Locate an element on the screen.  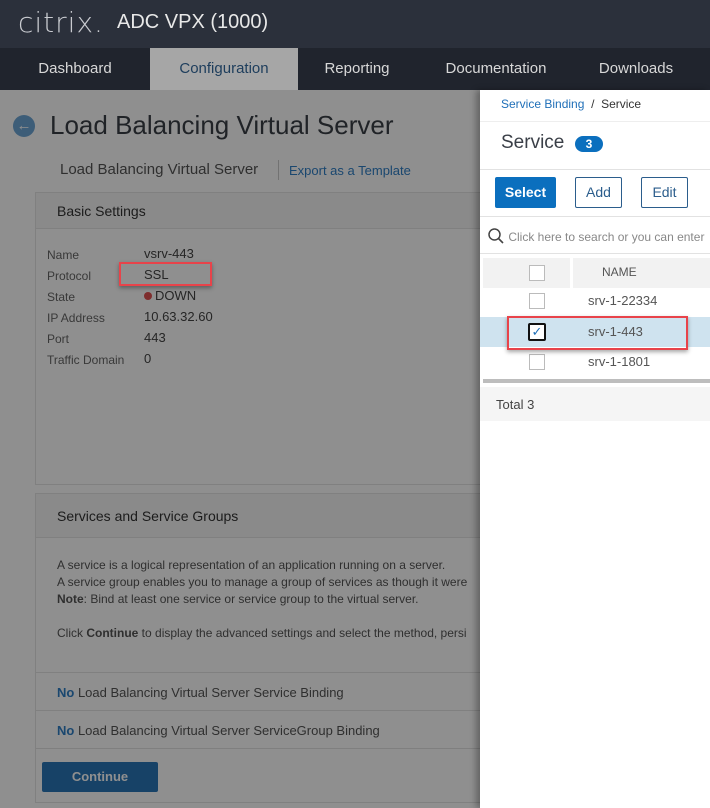
add-button: Add is located at coordinates (598, 192).